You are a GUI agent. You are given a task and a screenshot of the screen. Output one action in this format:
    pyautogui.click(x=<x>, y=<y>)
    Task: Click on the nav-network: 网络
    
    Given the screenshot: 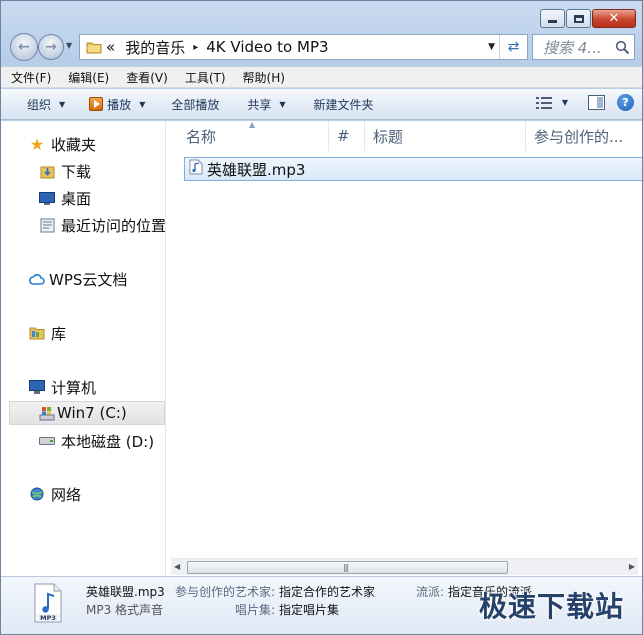 What is the action you would take?
    pyautogui.click(x=55, y=494)
    